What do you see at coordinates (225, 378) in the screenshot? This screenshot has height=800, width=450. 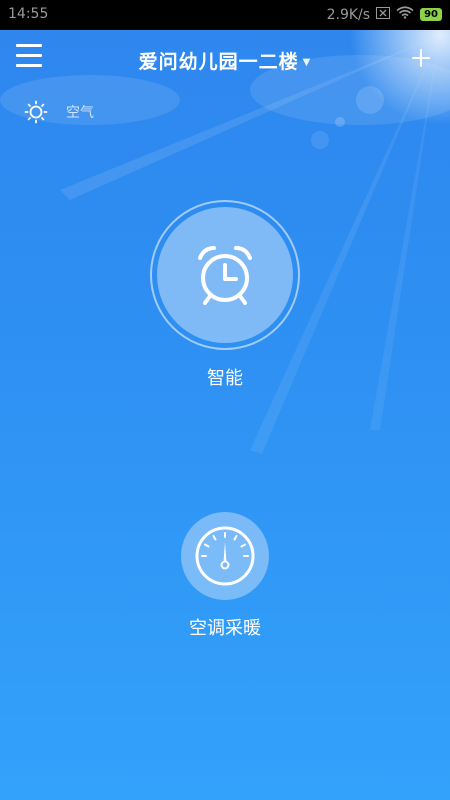 I see `smart-label: 智能` at bounding box center [225, 378].